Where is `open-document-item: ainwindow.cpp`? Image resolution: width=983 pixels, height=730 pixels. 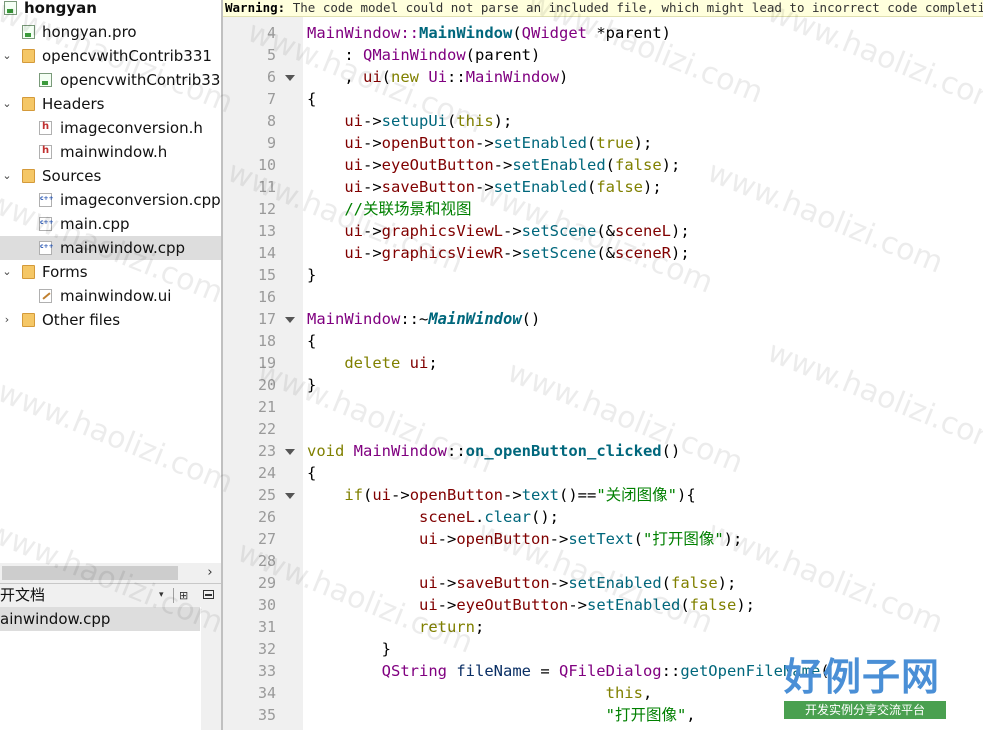 open-document-item: ainwindow.cpp is located at coordinates (100, 619).